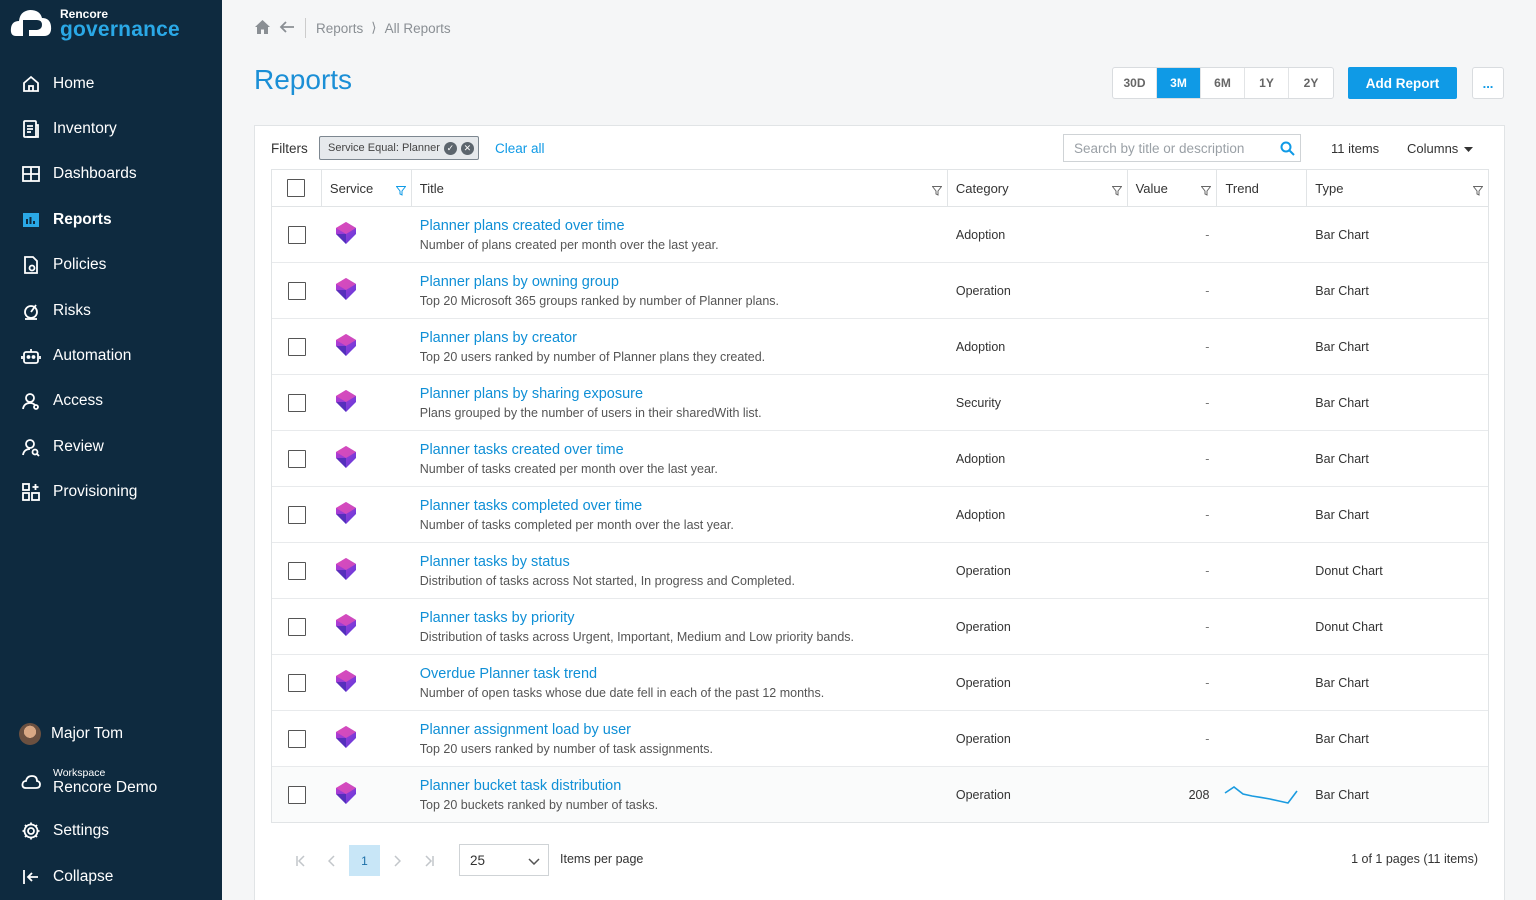 This screenshot has height=900, width=1536. Describe the element at coordinates (111, 128) in the screenshot. I see `sidebar-item-inventory: Inventory` at that location.